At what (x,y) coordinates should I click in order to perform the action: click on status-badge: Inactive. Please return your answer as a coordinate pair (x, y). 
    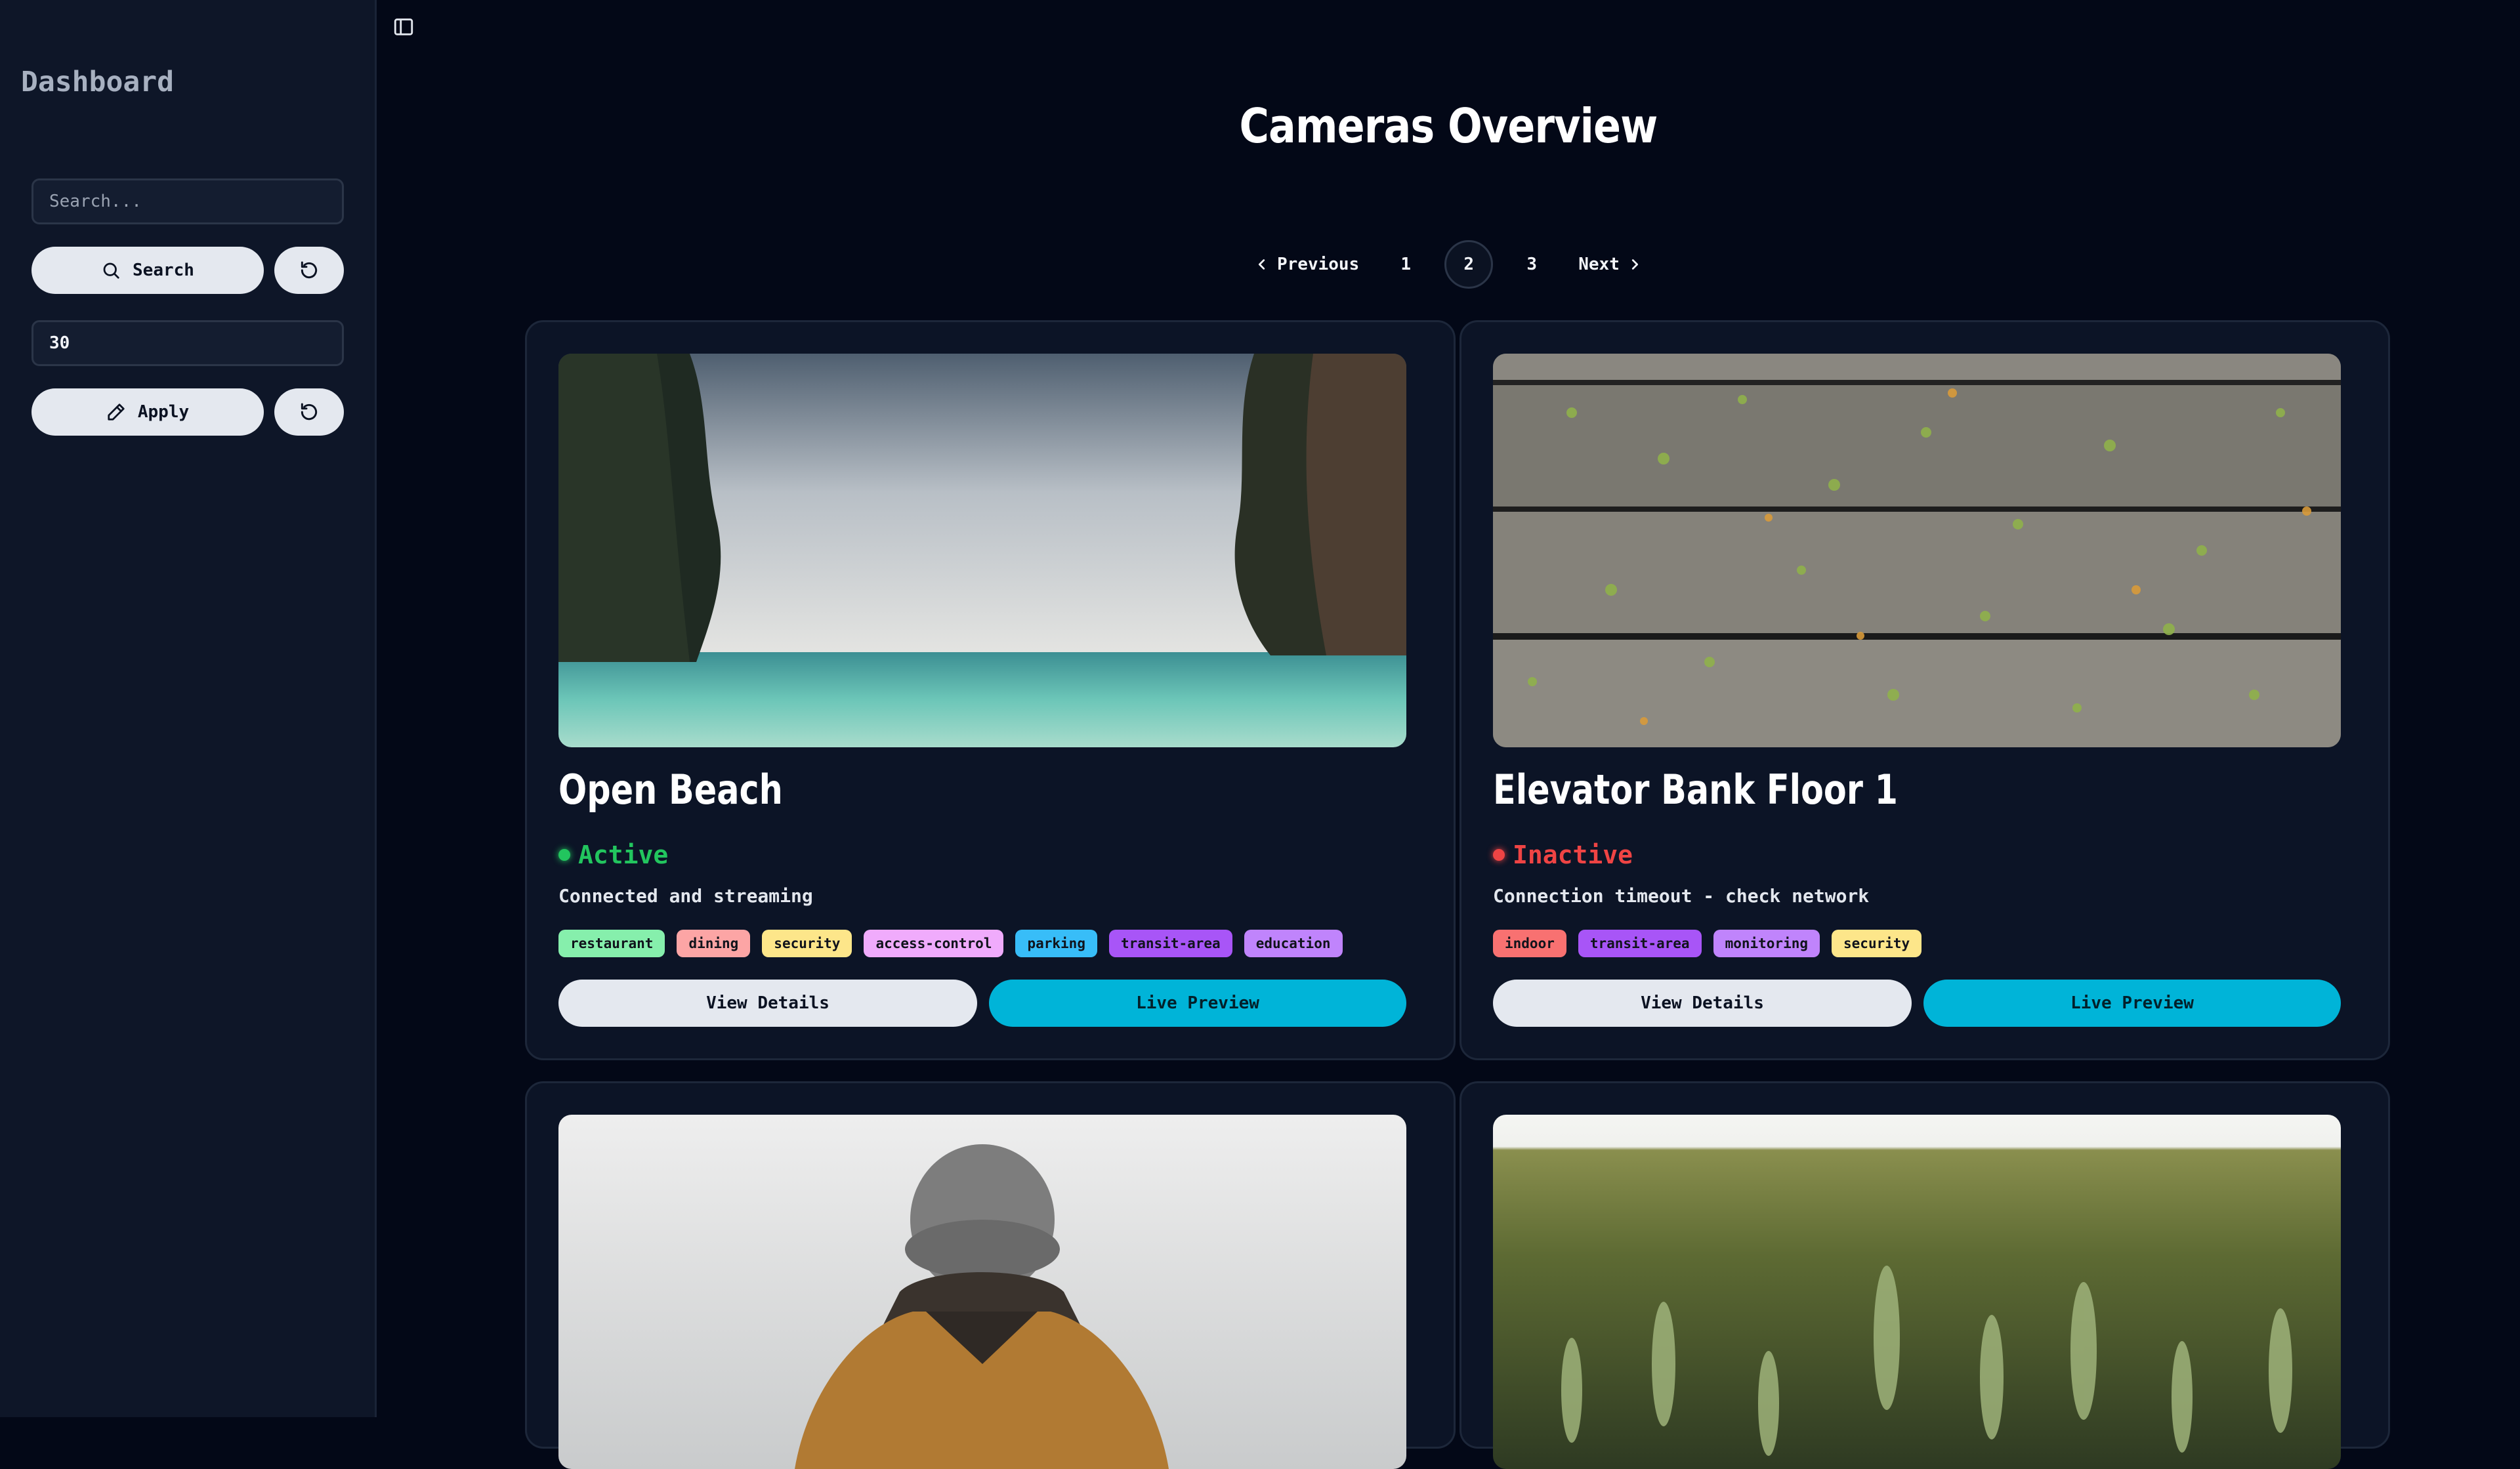
    Looking at the image, I should click on (1563, 854).